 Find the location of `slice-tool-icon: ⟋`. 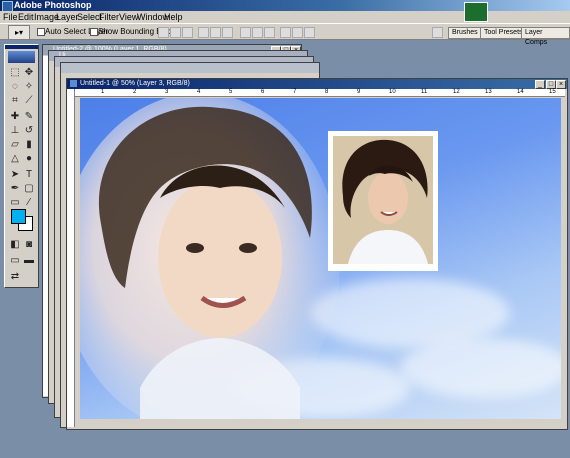

slice-tool-icon: ⟋ is located at coordinates (29, 100).